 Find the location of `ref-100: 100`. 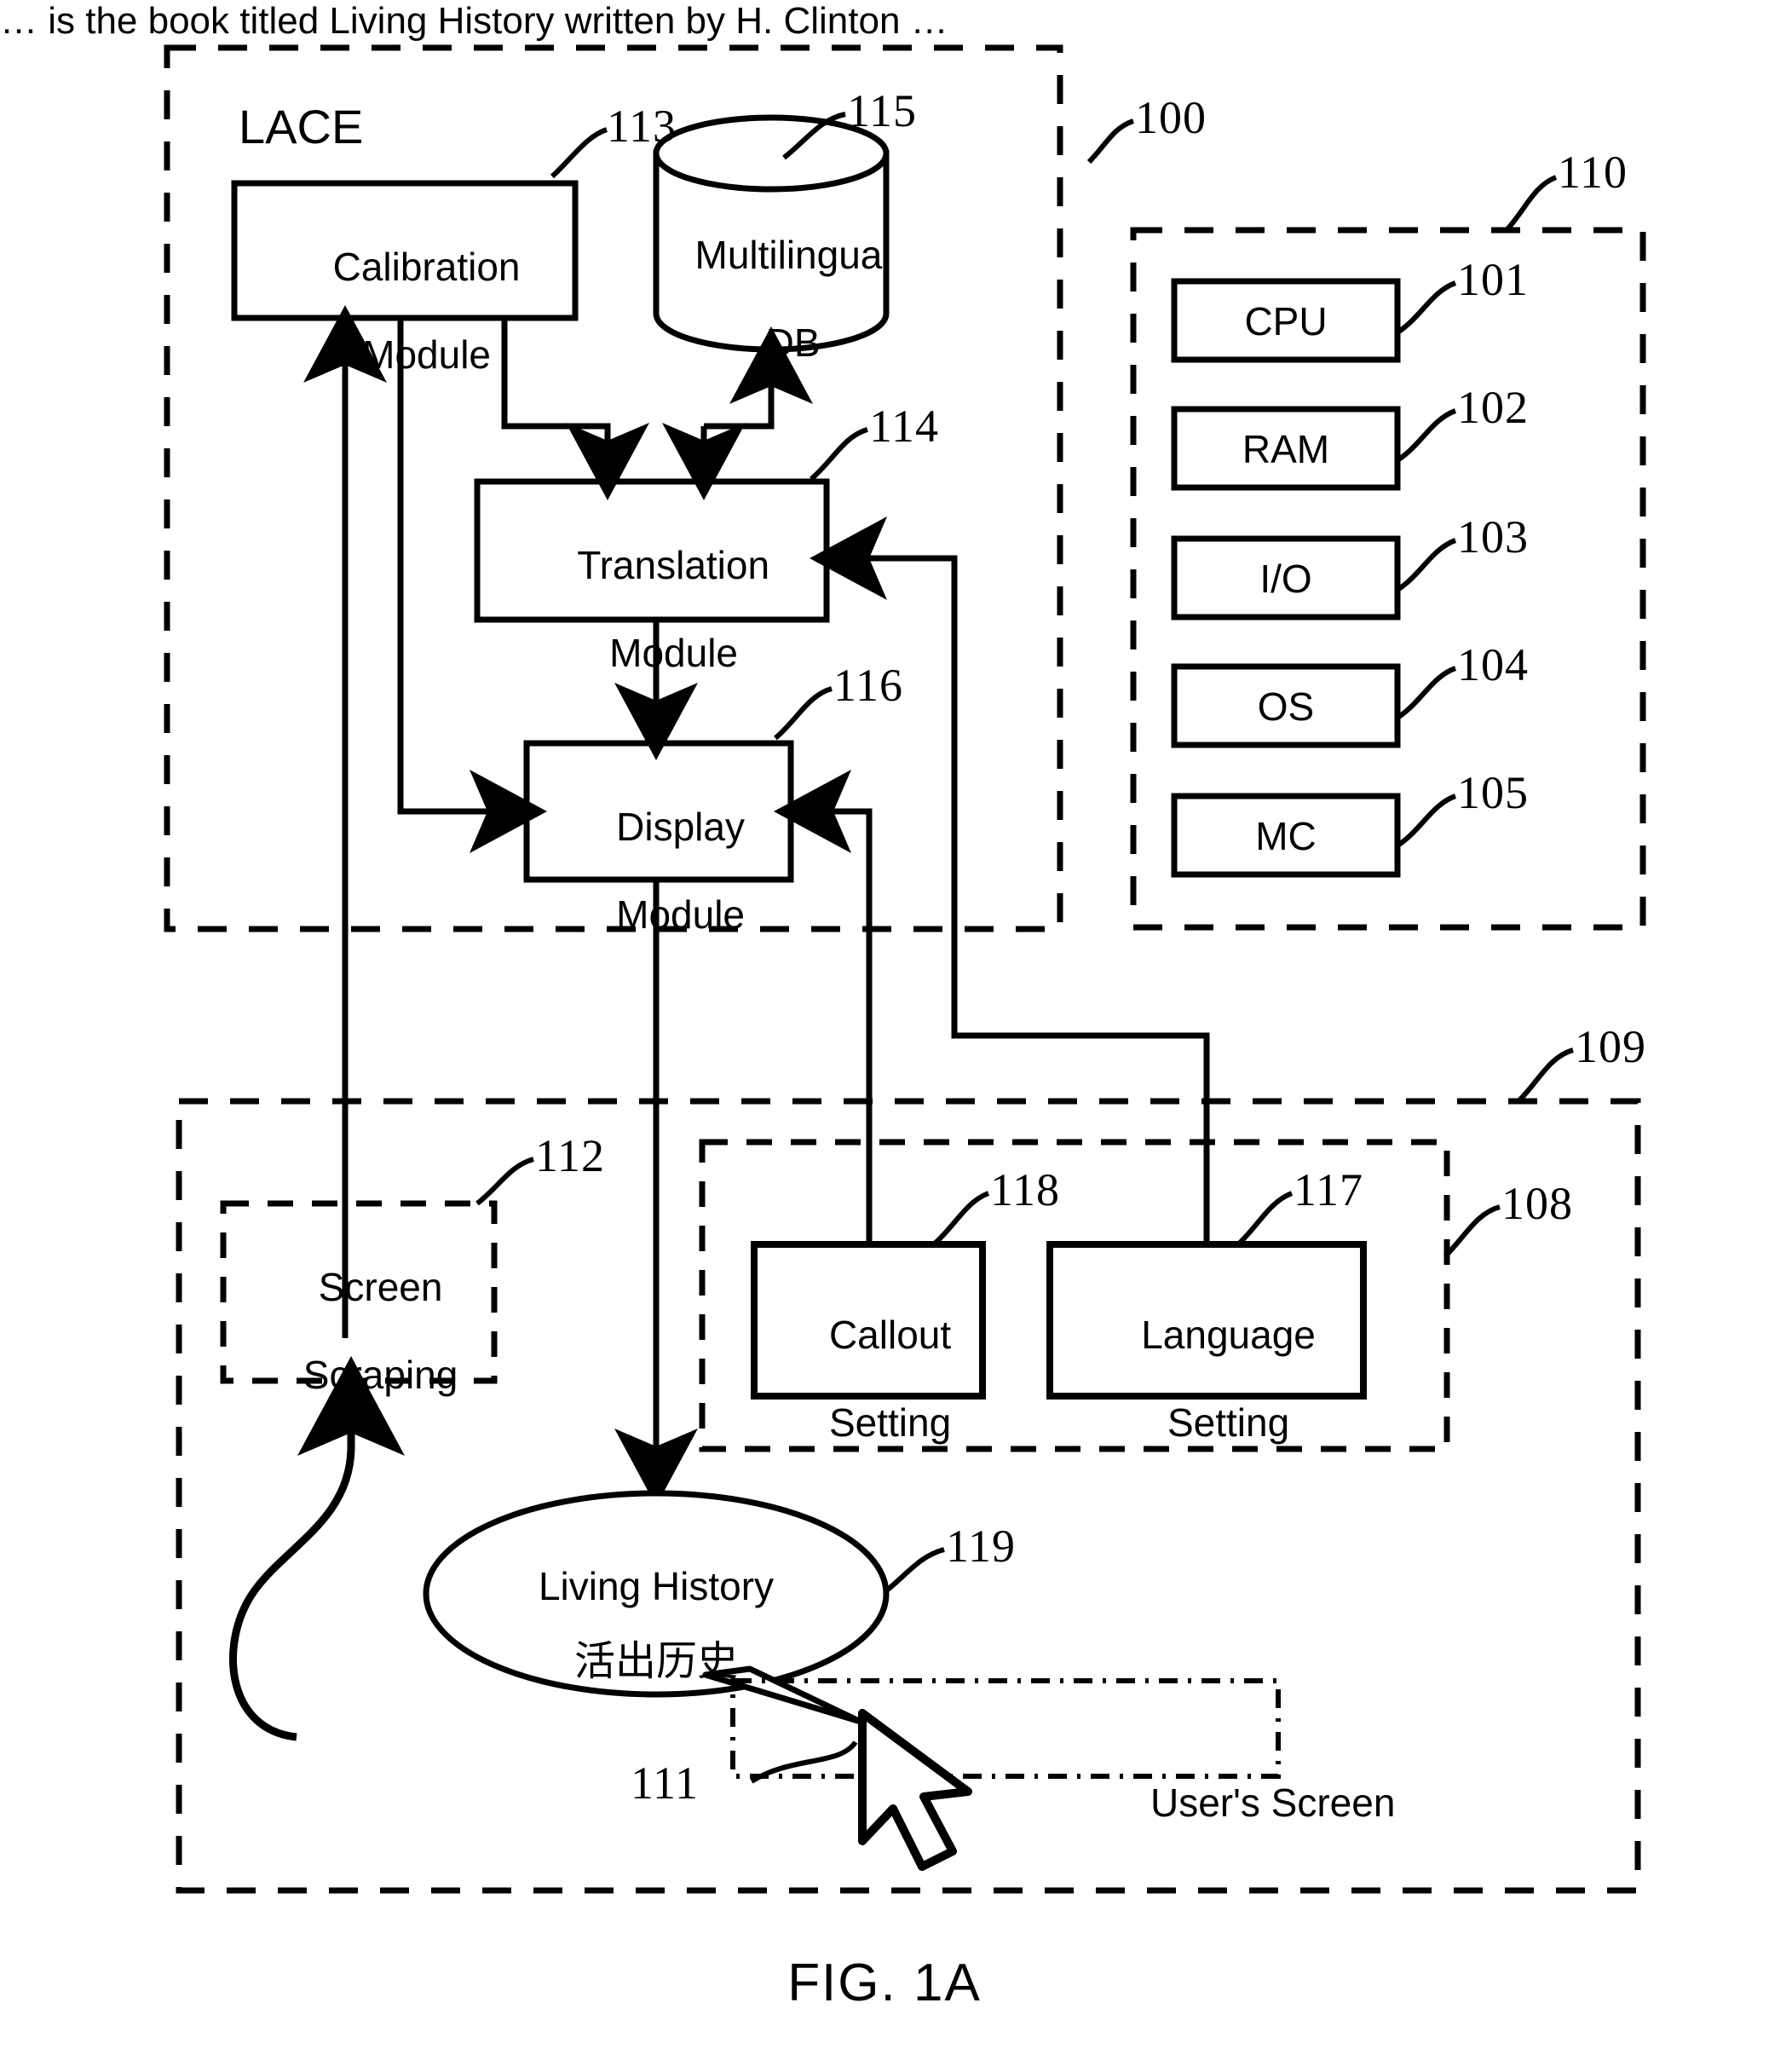

ref-100: 100 is located at coordinates (1171, 118).